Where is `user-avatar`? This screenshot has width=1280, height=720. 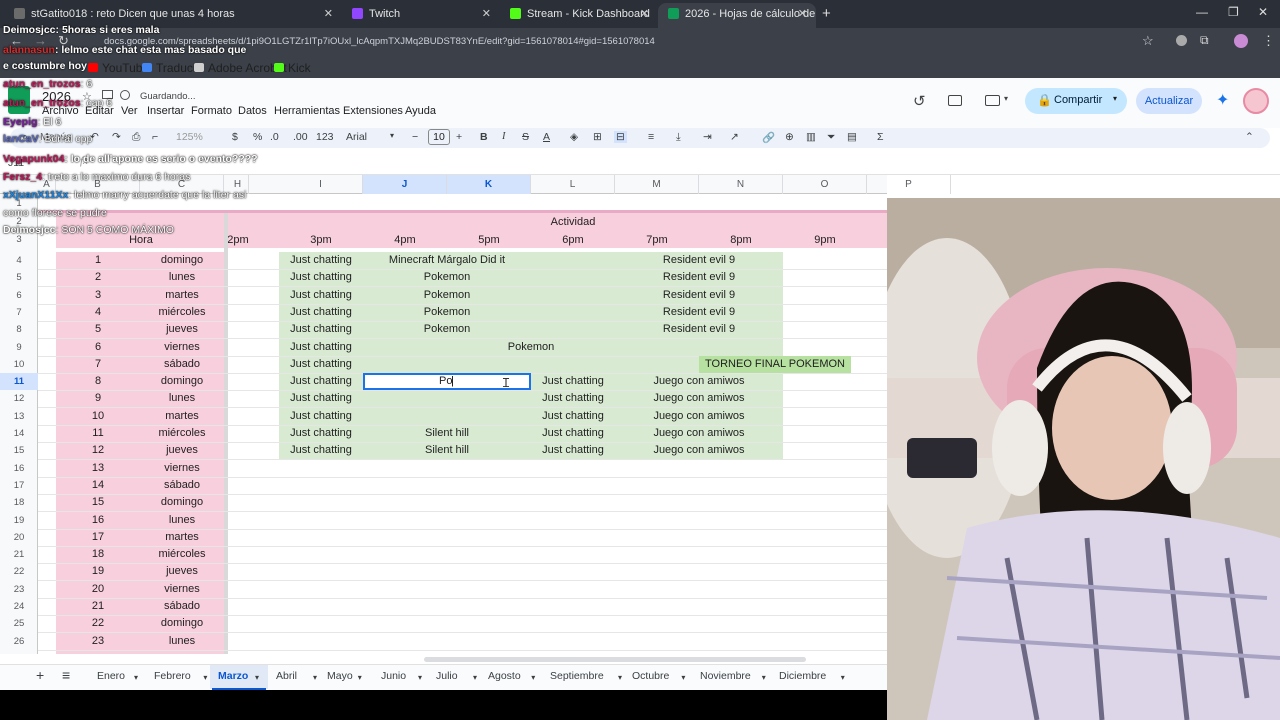 user-avatar is located at coordinates (1256, 101).